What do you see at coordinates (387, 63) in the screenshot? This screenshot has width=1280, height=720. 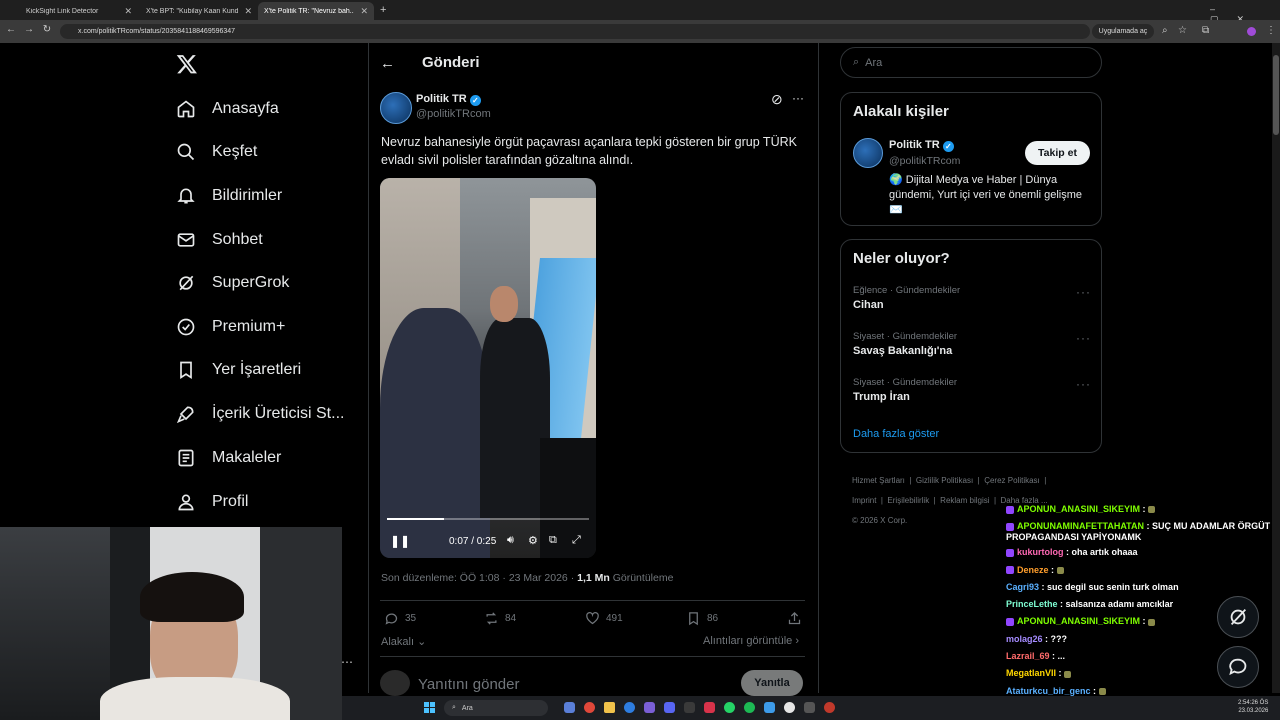 I see `back-arrow-icon: ←` at bounding box center [387, 63].